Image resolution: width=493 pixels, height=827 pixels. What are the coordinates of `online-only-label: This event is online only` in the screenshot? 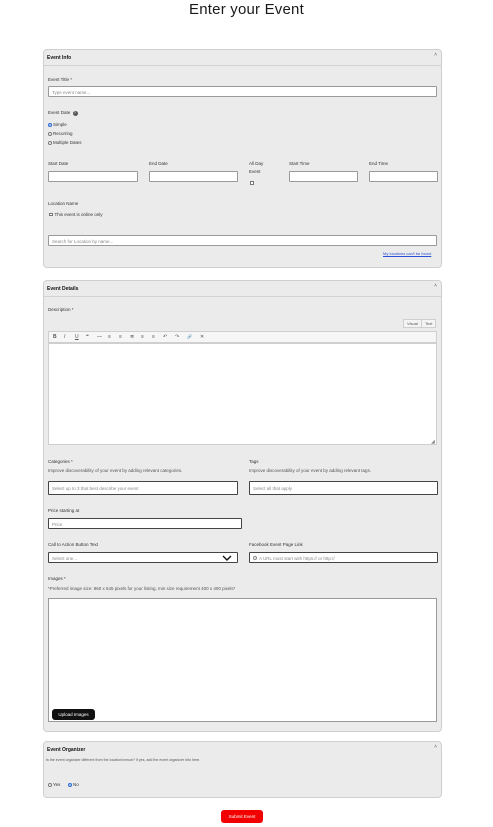 It's located at (78, 214).